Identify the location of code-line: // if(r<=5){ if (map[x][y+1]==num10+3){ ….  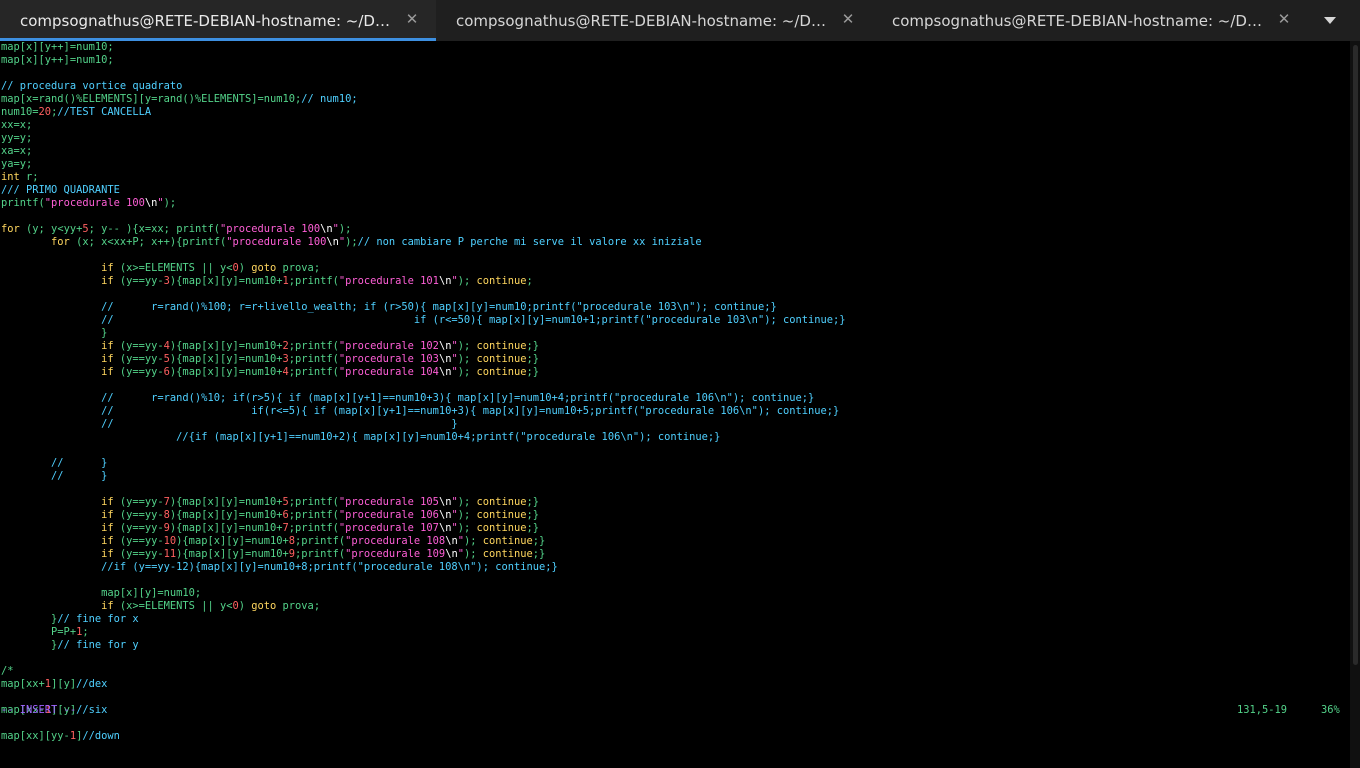
(470, 411).